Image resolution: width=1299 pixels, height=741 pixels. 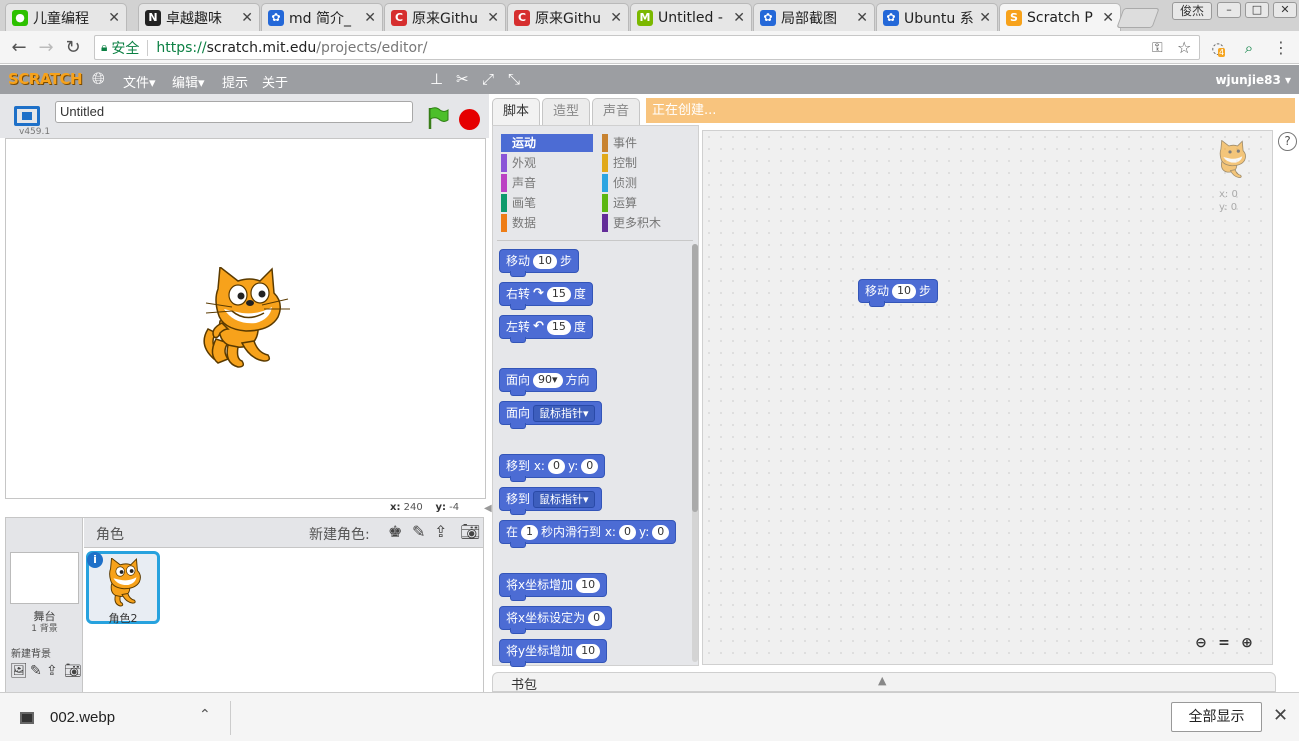 What do you see at coordinates (547, 163) in the screenshot?
I see `category-2: 外观` at bounding box center [547, 163].